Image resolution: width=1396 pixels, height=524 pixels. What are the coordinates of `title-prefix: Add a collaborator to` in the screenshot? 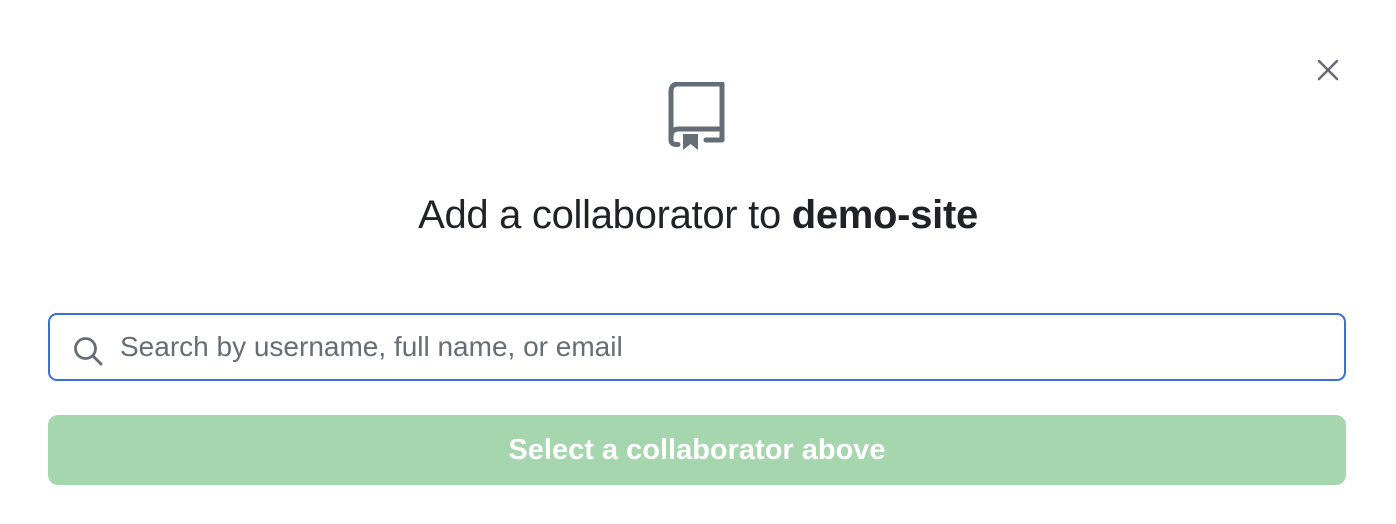 It's located at (605, 215).